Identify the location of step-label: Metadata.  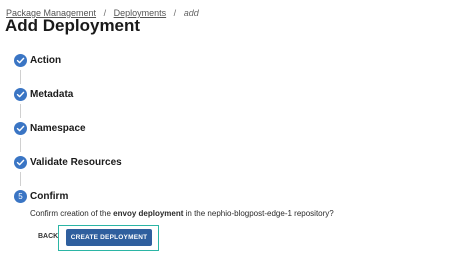
(52, 94).